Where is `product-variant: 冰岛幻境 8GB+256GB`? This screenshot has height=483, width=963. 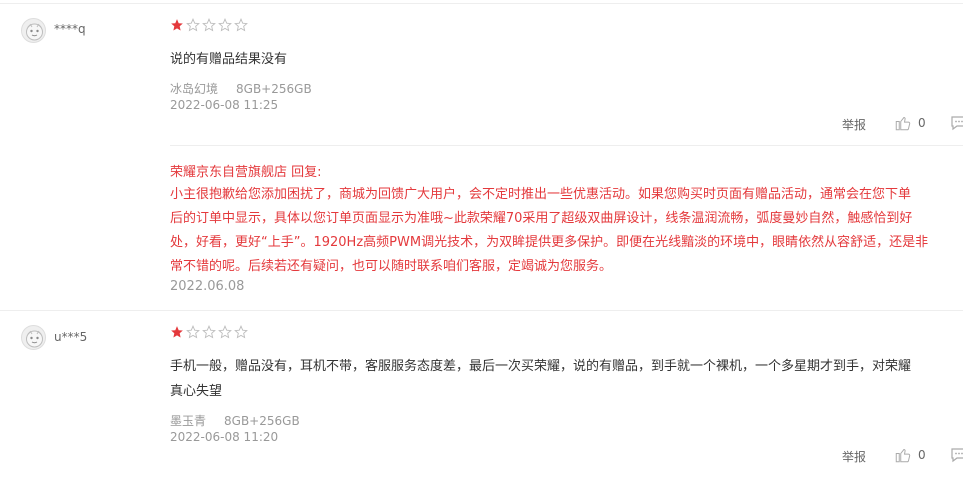 product-variant: 冰岛幻境 8GB+256GB is located at coordinates (241, 88).